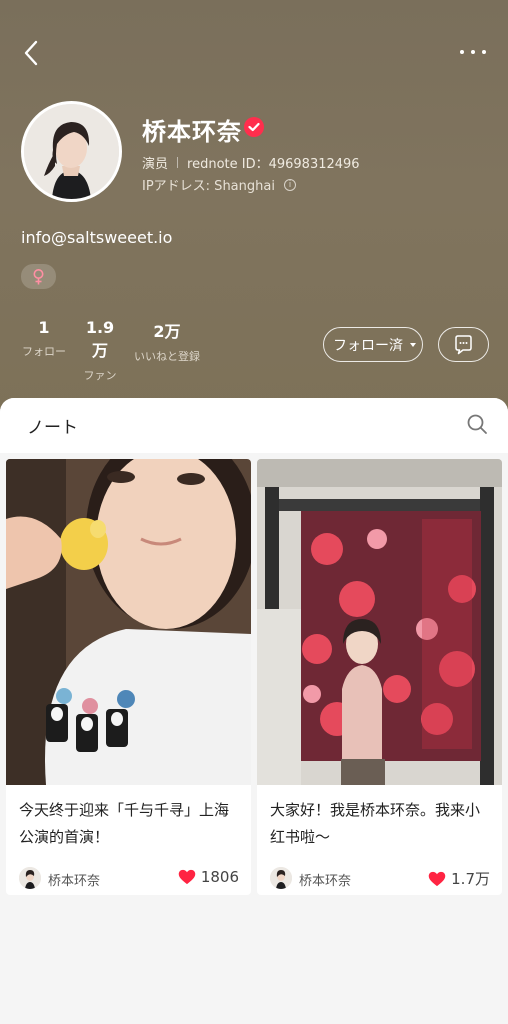 The height and width of the screenshot is (1024, 508). What do you see at coordinates (155, 164) in the screenshot?
I see `profile-role: 演员` at bounding box center [155, 164].